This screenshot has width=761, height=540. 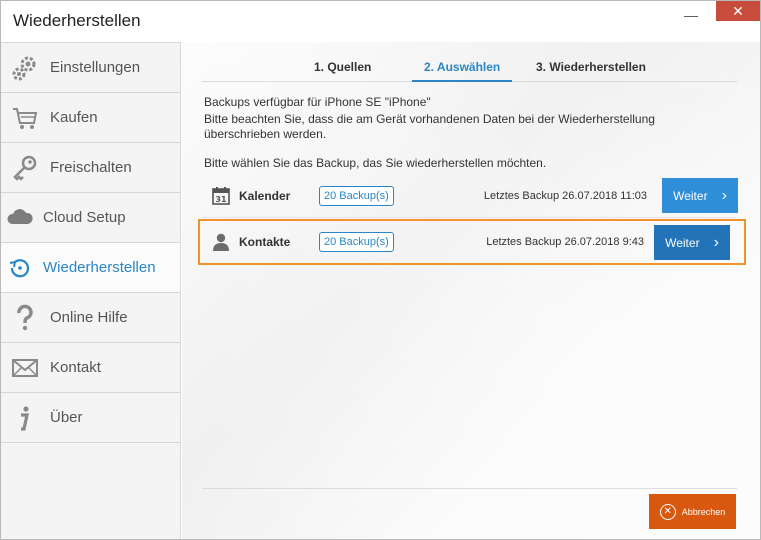 I want to click on sidebar-item-label: Einstellungen, so click(x=95, y=67).